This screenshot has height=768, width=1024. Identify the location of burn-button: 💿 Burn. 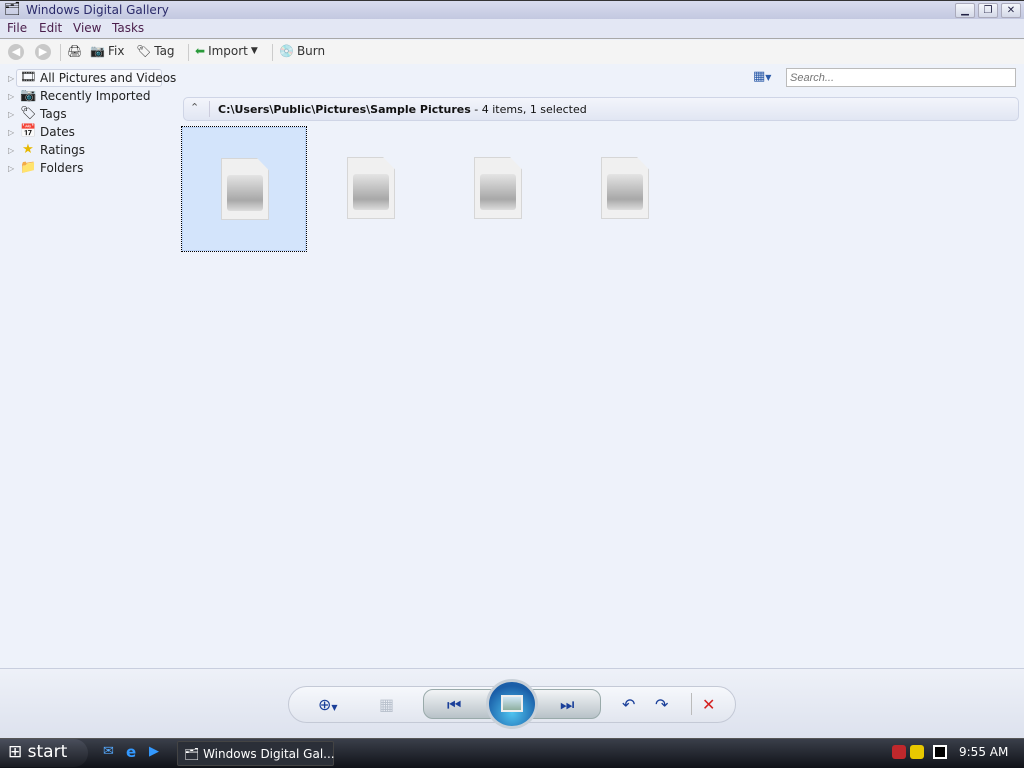
(302, 51).